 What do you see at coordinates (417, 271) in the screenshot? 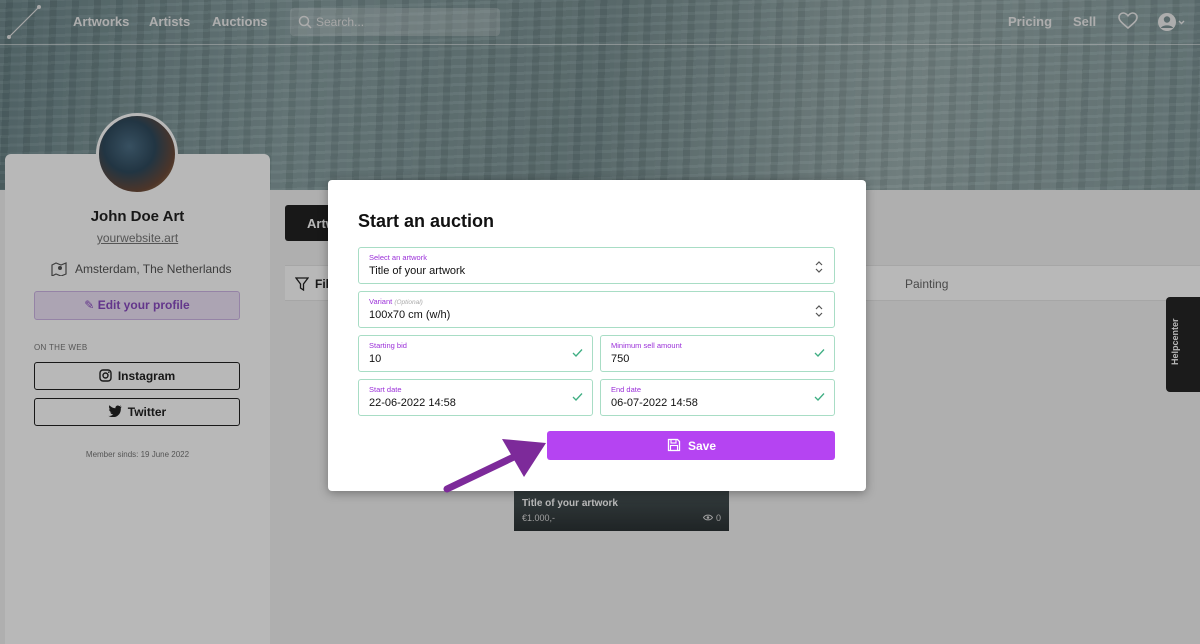
I see `artwork-select-value: Title of your artwork` at bounding box center [417, 271].